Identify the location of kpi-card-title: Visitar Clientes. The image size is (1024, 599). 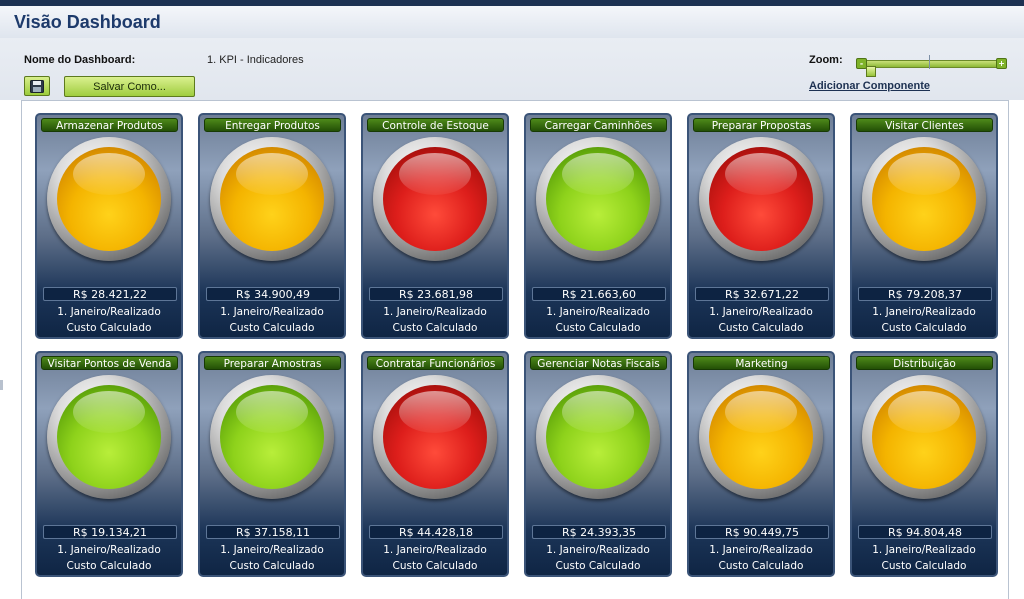
(924, 125).